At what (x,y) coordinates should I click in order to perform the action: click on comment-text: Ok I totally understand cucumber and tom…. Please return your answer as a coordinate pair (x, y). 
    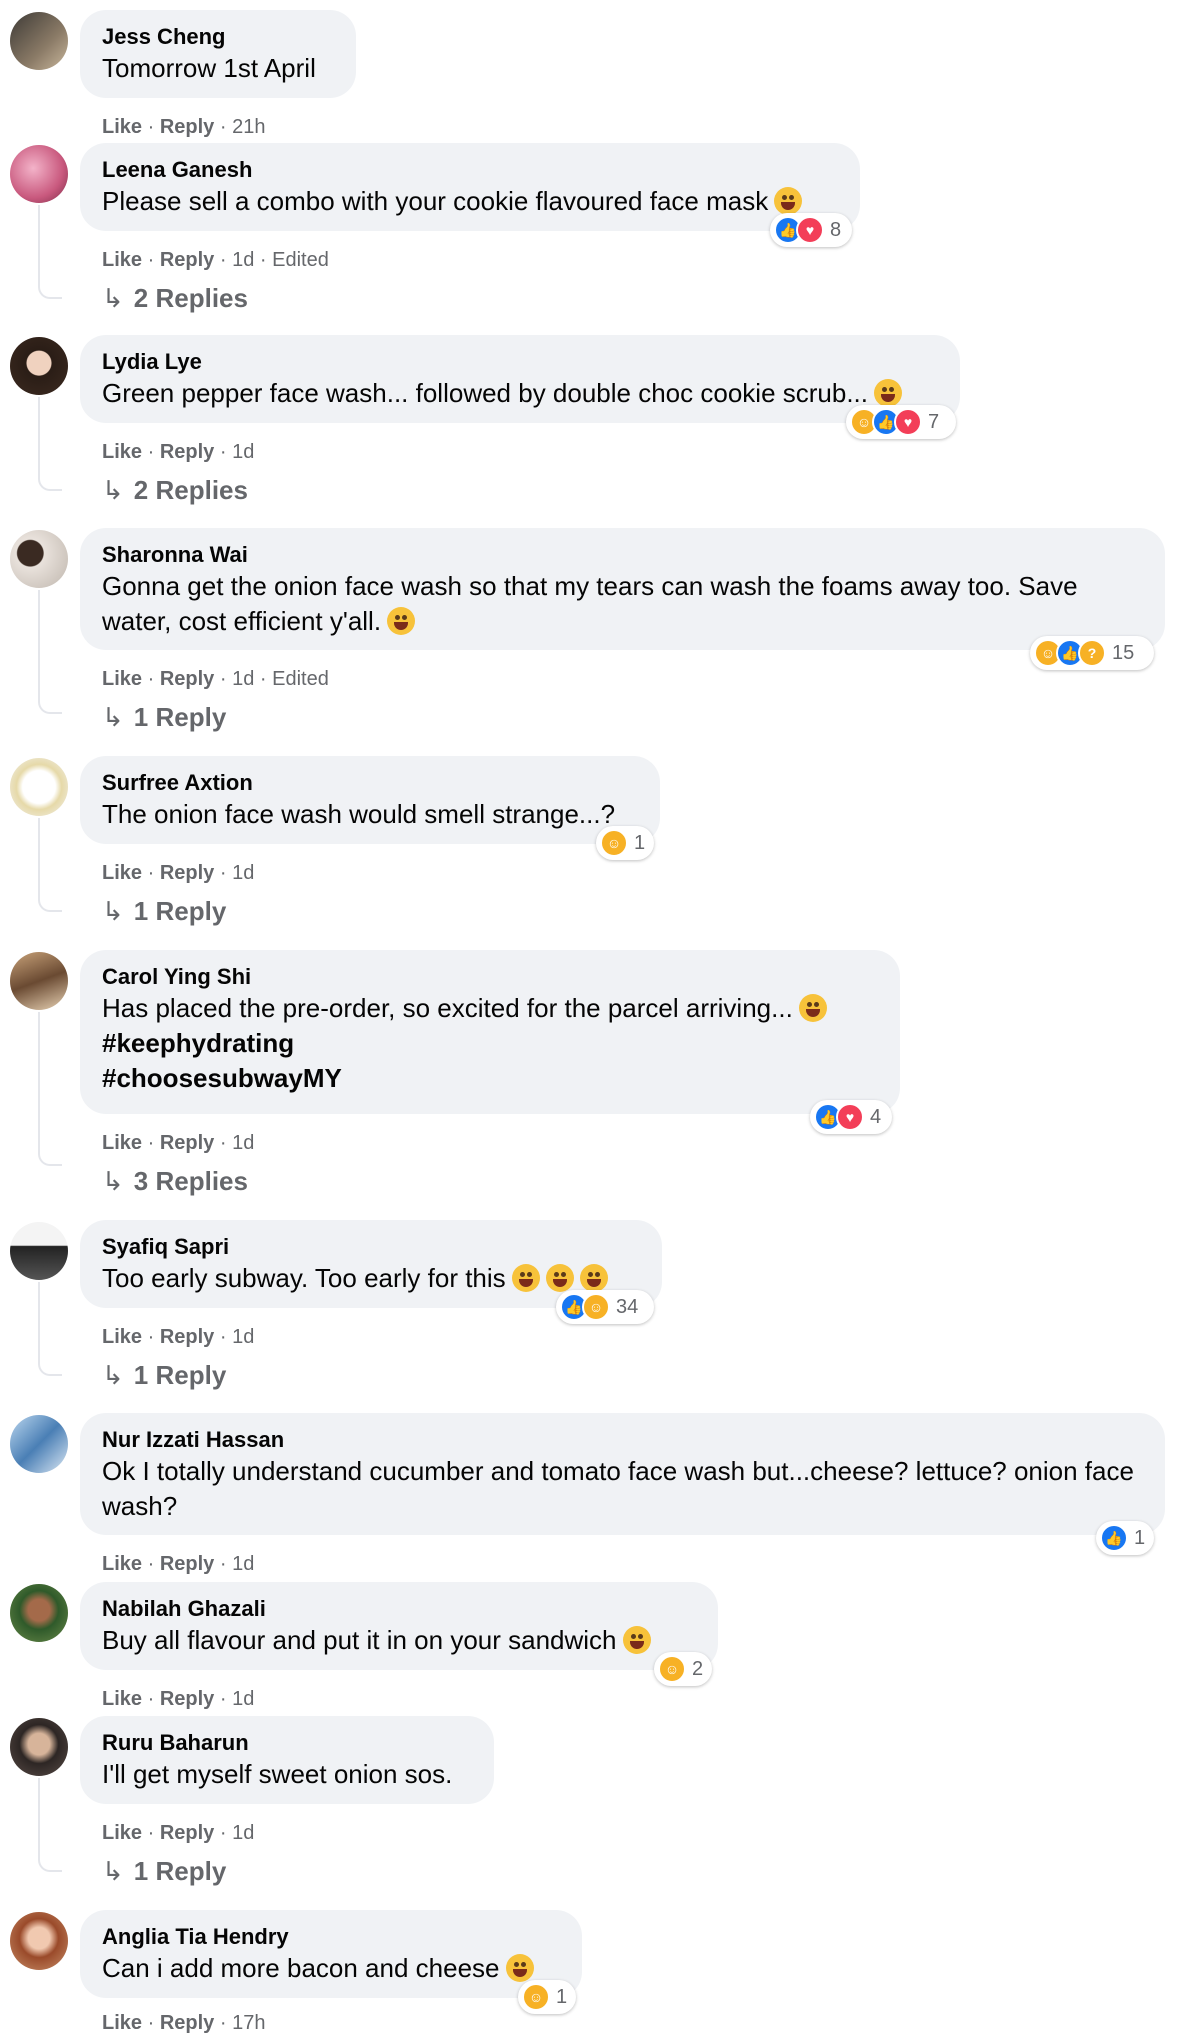
    Looking at the image, I should click on (618, 1488).